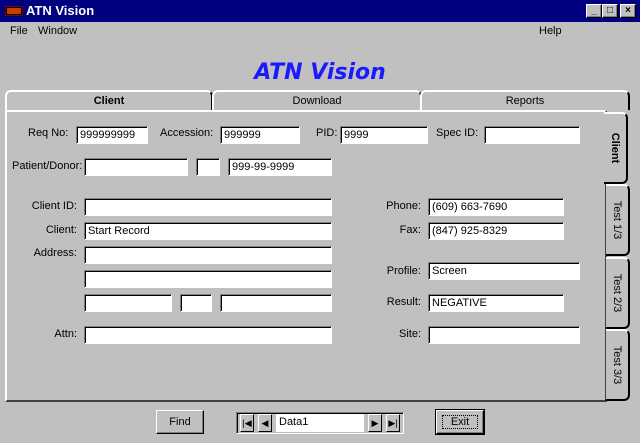 The height and width of the screenshot is (443, 640). What do you see at coordinates (208, 207) in the screenshot?
I see `client-id-field` at bounding box center [208, 207].